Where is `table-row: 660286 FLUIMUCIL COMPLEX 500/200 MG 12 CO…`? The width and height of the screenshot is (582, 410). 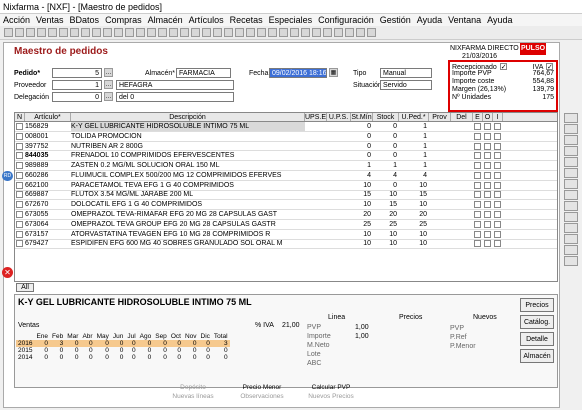
table-row: 660286 FLUIMUCIL COMPLEX 500/200 MG 12 CO… is located at coordinates (286, 176).